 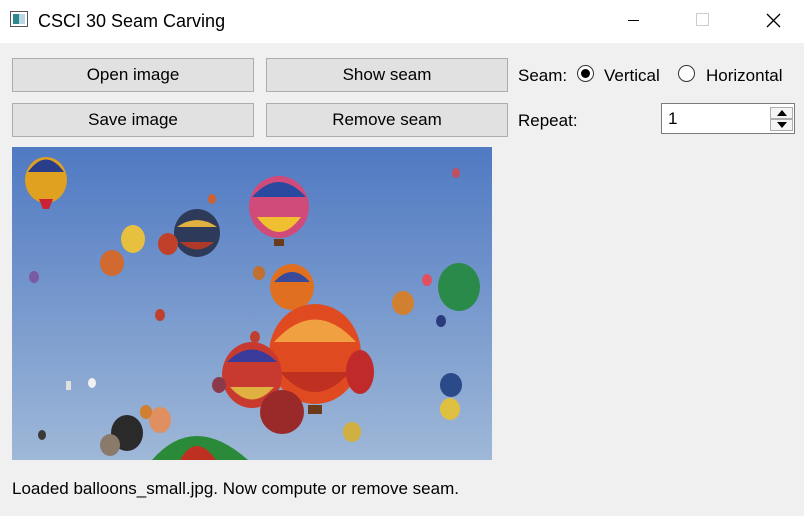 I want to click on seam-label: Seam:, so click(x=543, y=75).